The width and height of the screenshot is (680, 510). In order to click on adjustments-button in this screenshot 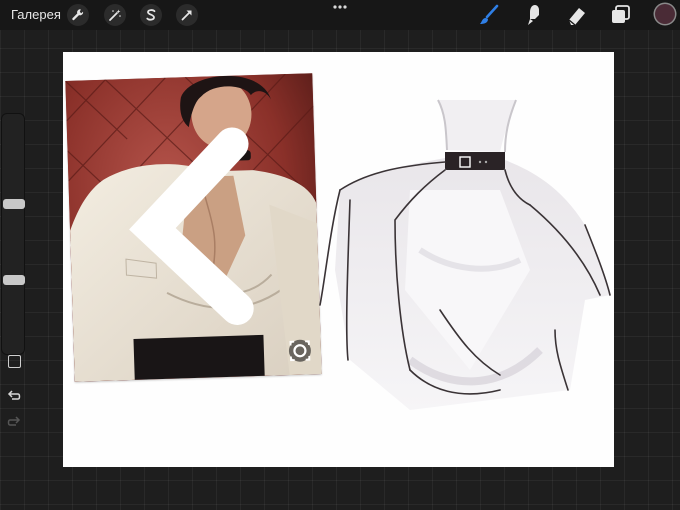, I will do `click(115, 15)`.